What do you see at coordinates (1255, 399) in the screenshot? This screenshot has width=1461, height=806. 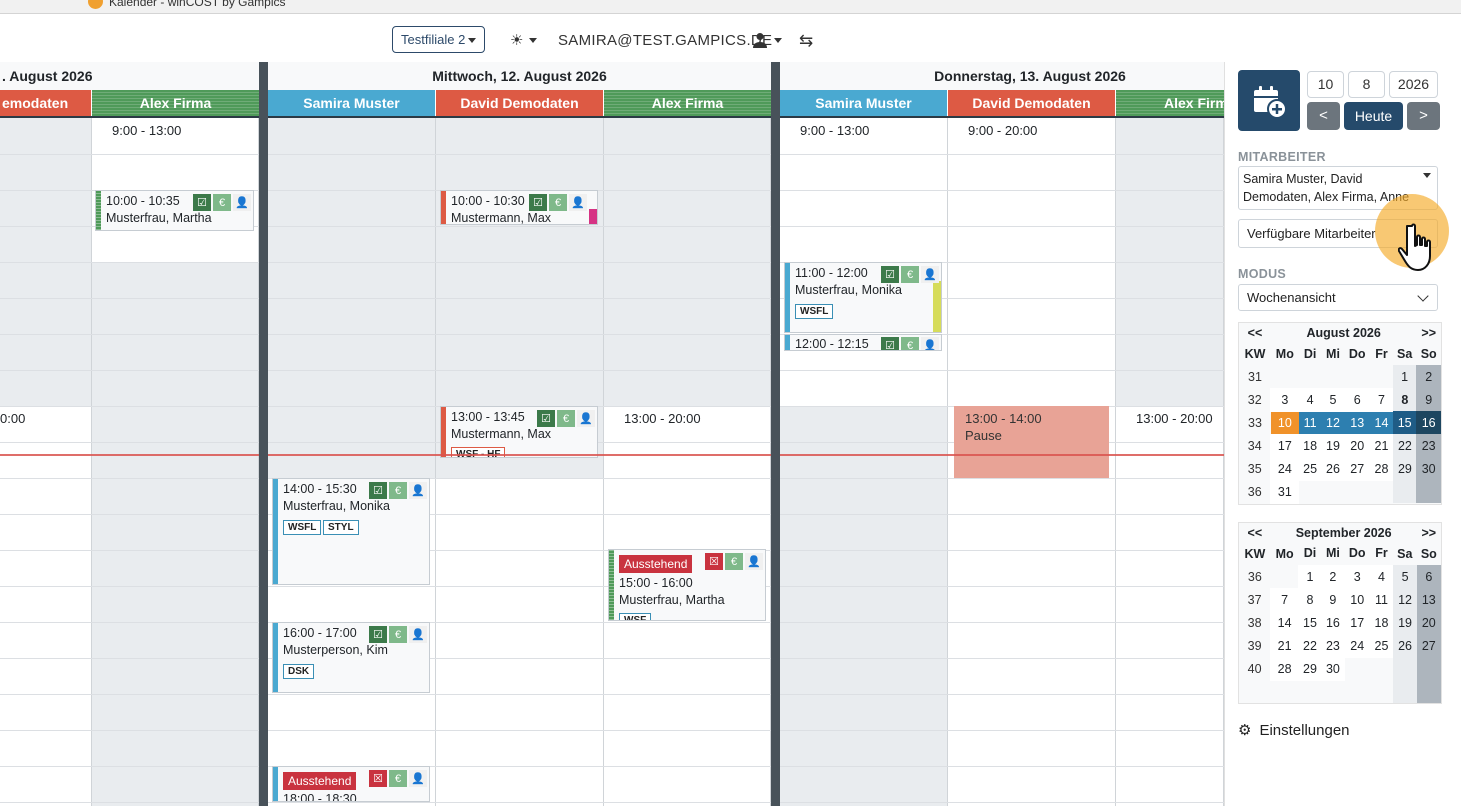 I see `week-number: 32` at bounding box center [1255, 399].